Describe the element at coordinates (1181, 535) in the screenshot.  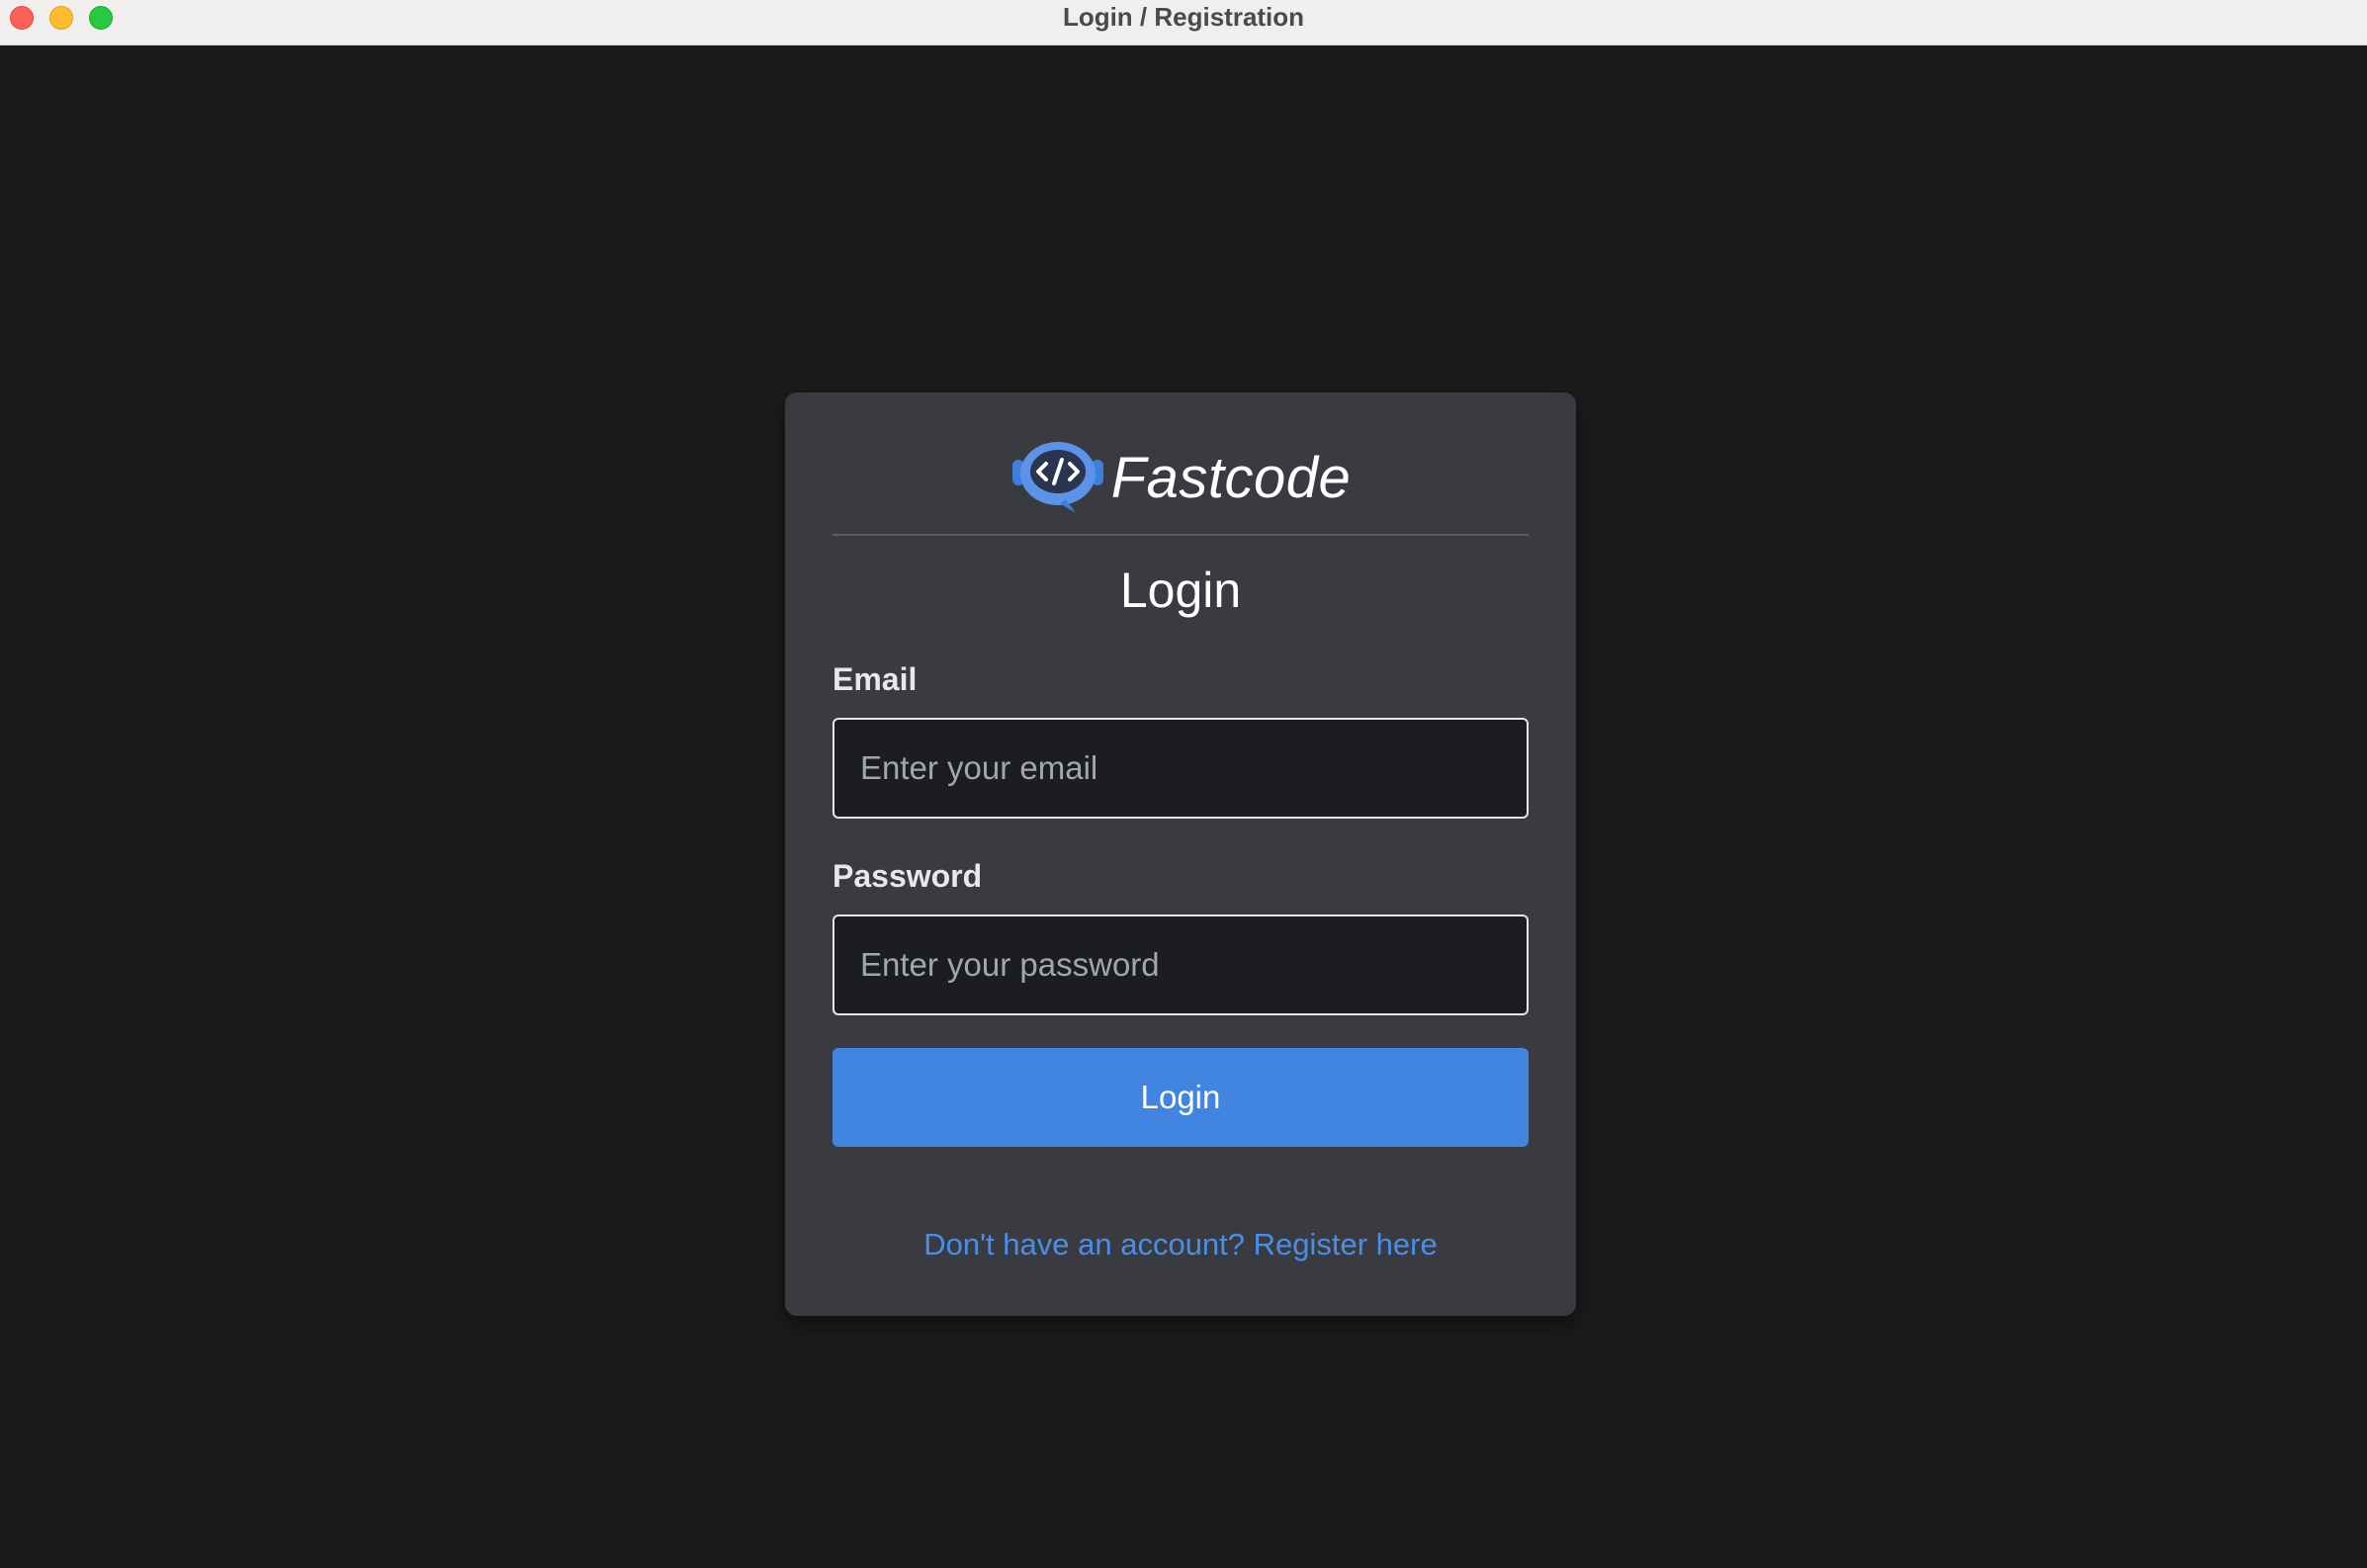
I see `header-divider` at that location.